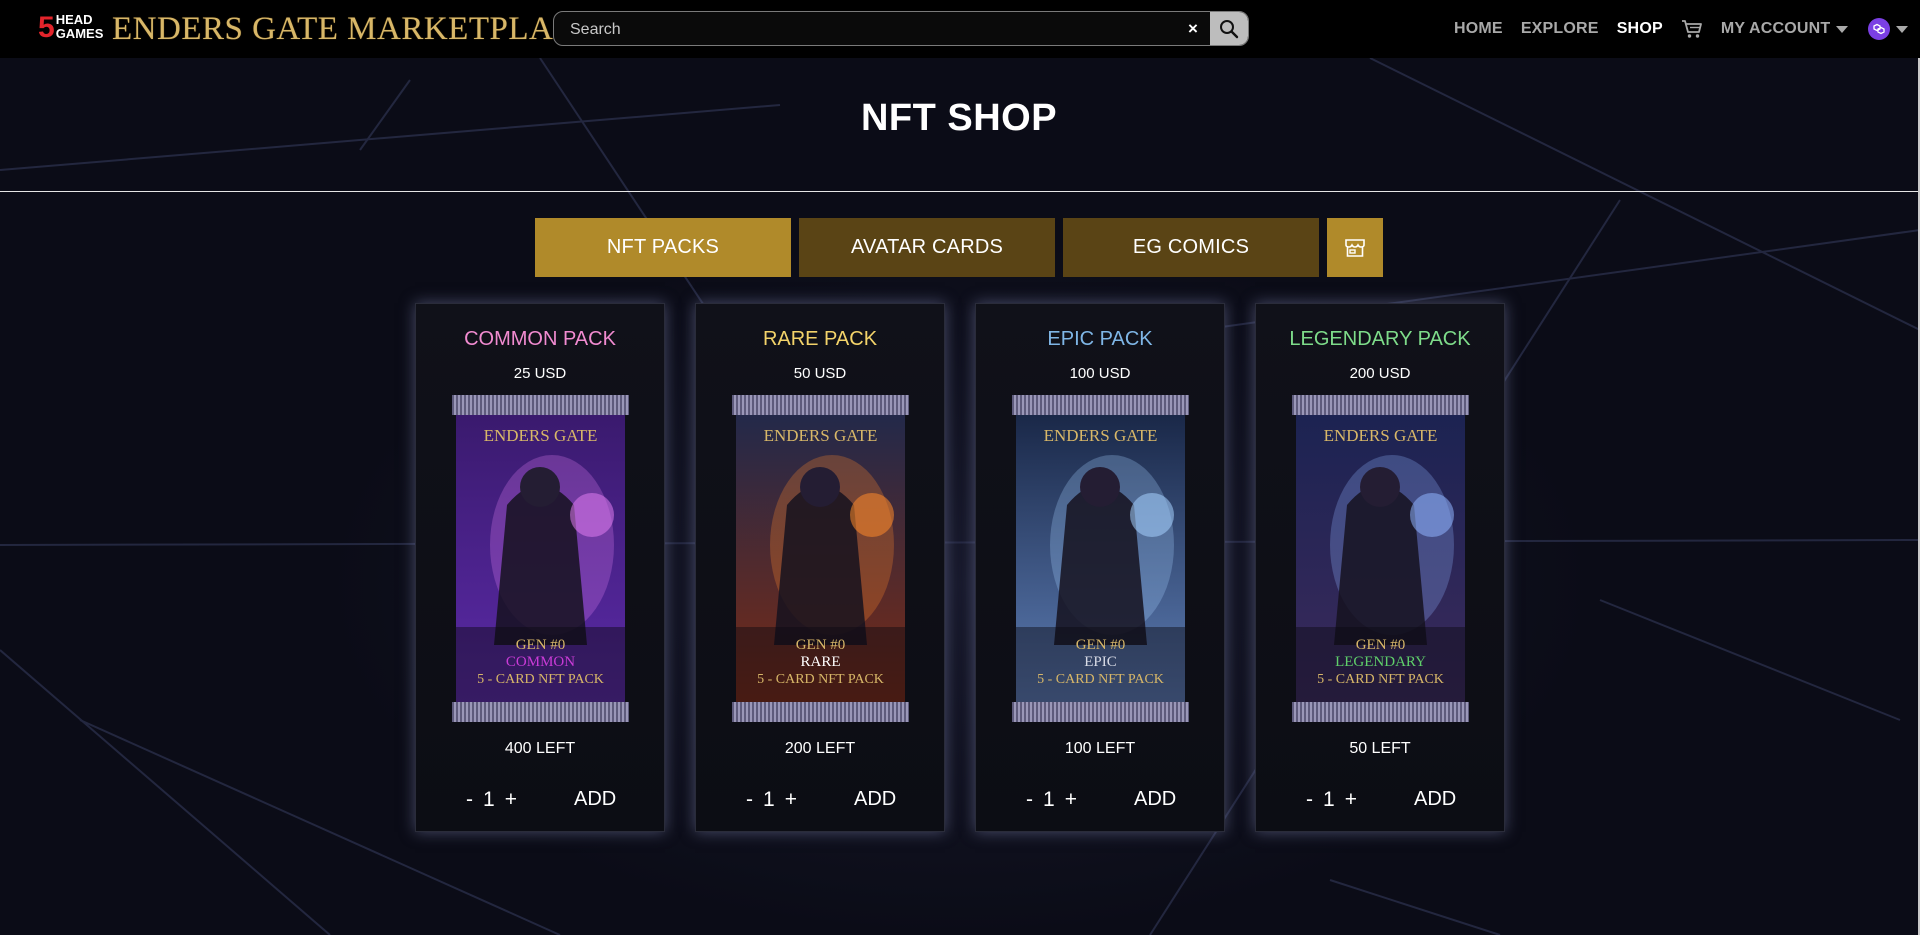 This screenshot has width=1920, height=935. I want to click on pack-price: 50 USD, so click(820, 373).